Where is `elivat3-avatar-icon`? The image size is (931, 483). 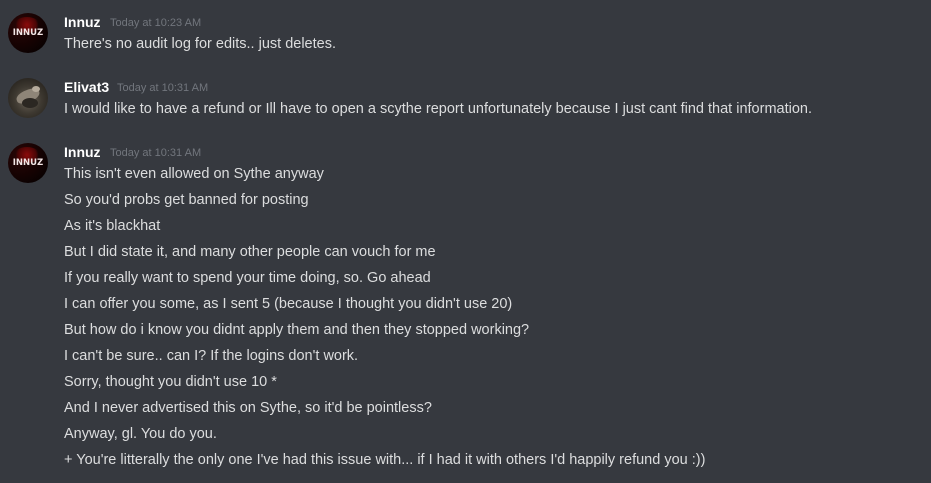
elivat3-avatar-icon is located at coordinates (28, 98).